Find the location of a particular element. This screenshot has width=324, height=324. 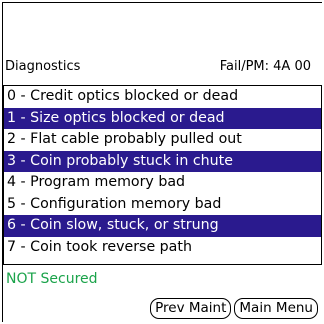

security-status: NOT Secured is located at coordinates (52, 279).